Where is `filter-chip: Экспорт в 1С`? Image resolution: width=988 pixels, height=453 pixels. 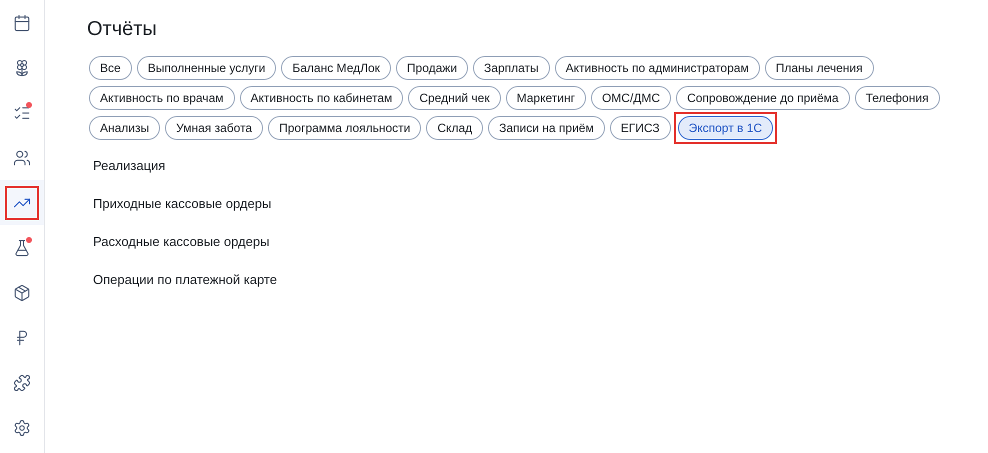
filter-chip: Экспорт в 1С is located at coordinates (726, 128).